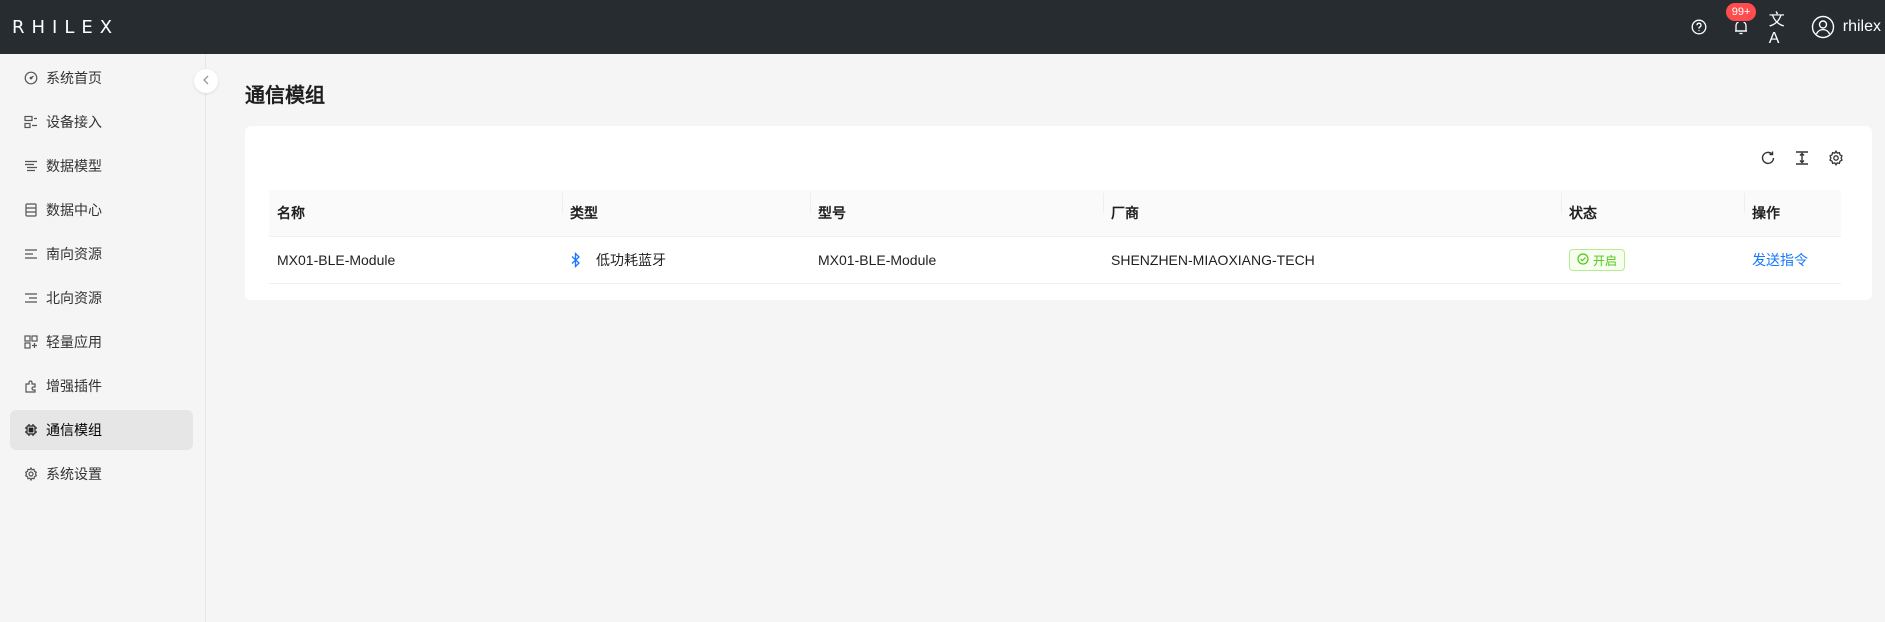 This screenshot has height=622, width=1885. I want to click on send-command-link: 发送指令, so click(1780, 260).